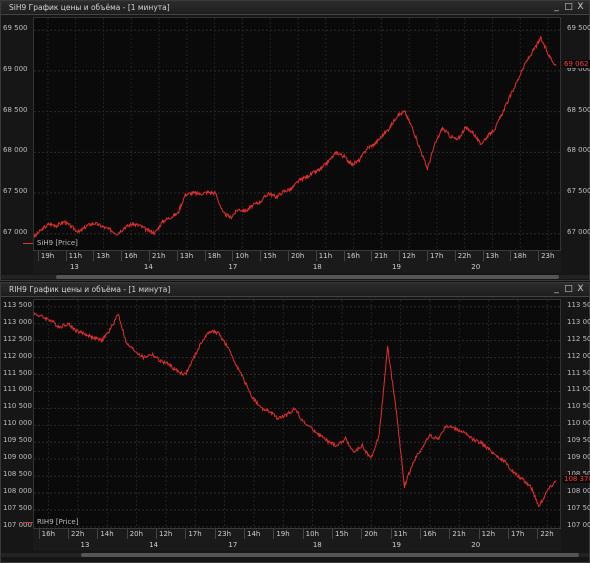  Describe the element at coordinates (578, 304) in the screenshot. I see `y-tick-label-right: 113 500` at that location.